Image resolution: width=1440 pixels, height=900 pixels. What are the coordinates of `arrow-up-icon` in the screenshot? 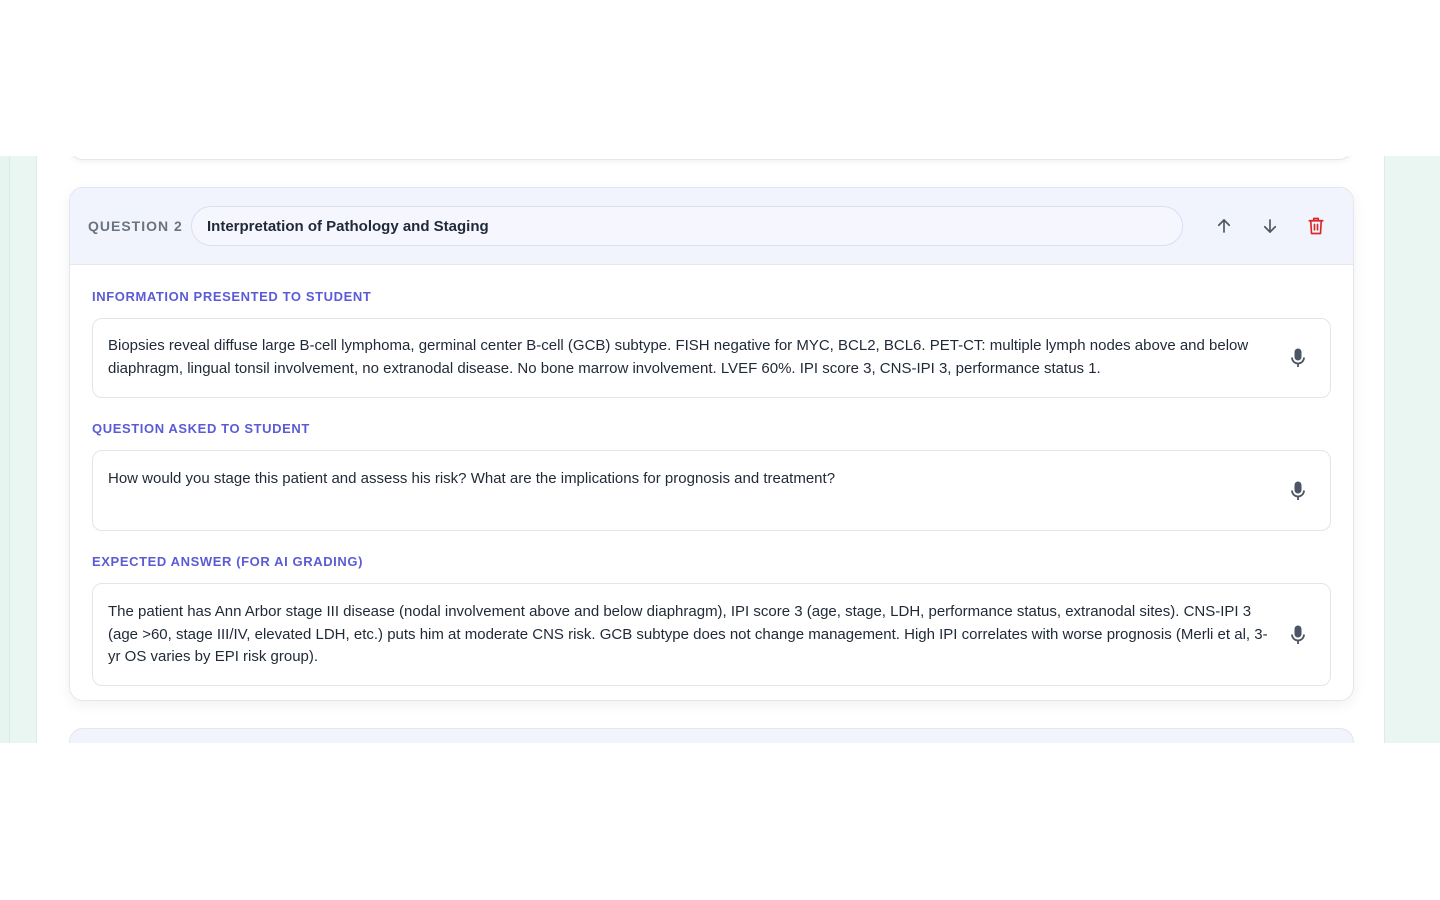 It's located at (1224, 226).